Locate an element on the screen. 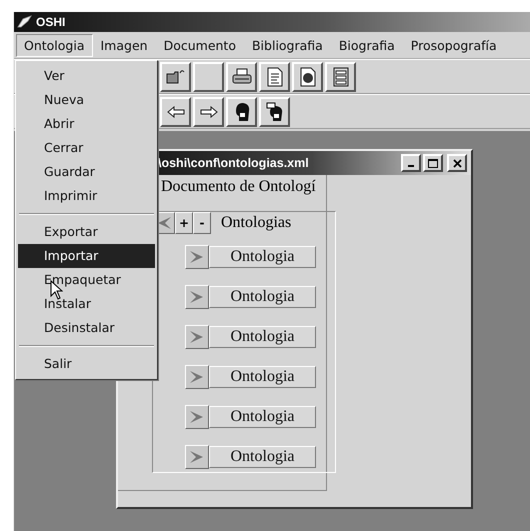 This screenshot has height=531, width=530. tree-root-label: Ontologias is located at coordinates (256, 223).